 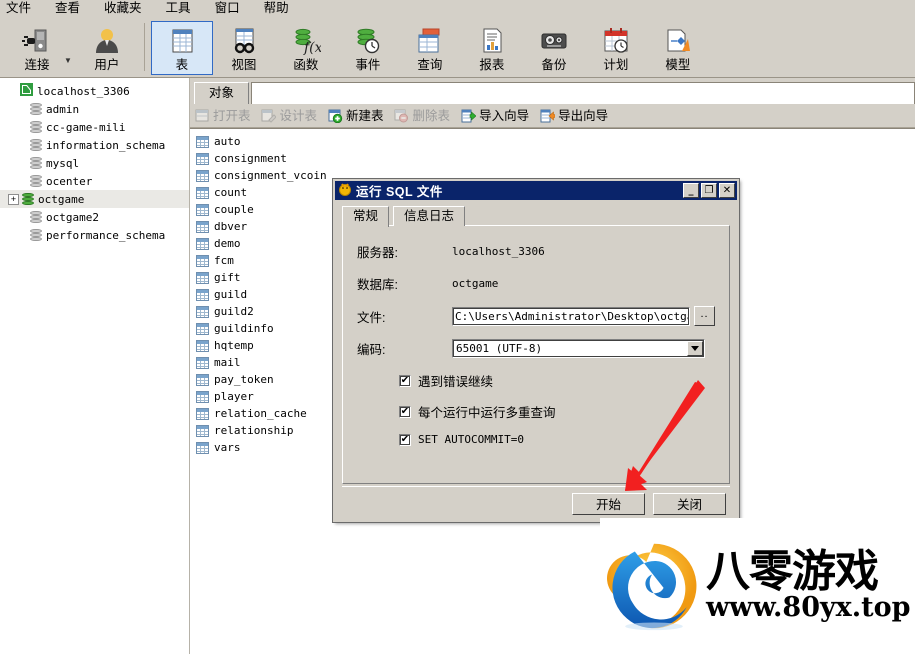 I want to click on site-watermark: 八零游戏 www.80yx.top, so click(x=757, y=586).